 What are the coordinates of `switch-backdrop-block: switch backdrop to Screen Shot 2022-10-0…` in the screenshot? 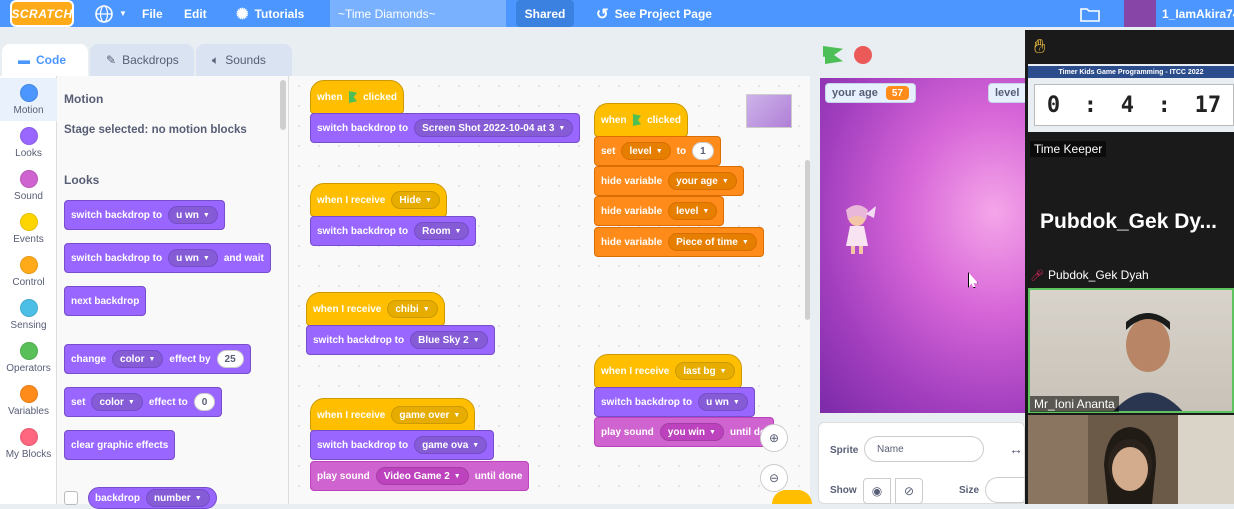 It's located at (445, 128).